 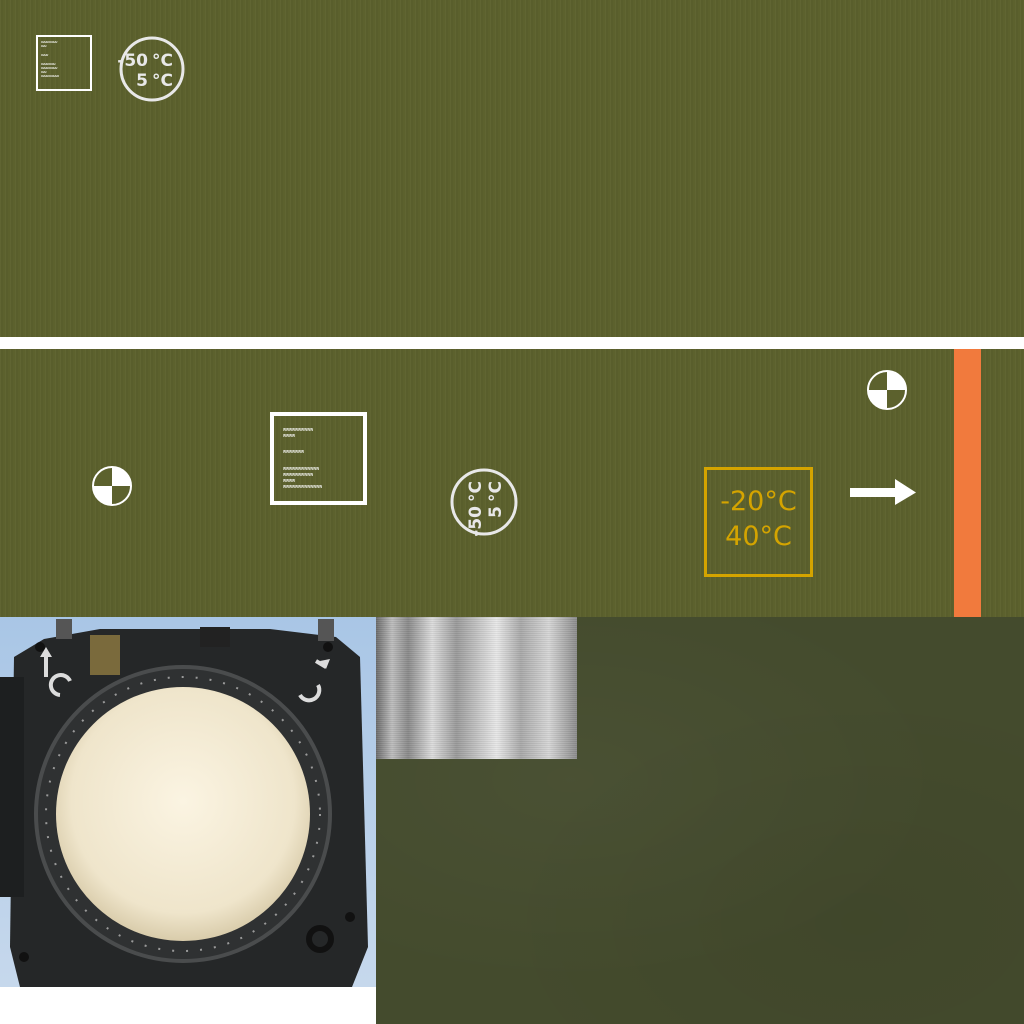 I want to click on direction-arrow-icon, so click(x=883, y=492).